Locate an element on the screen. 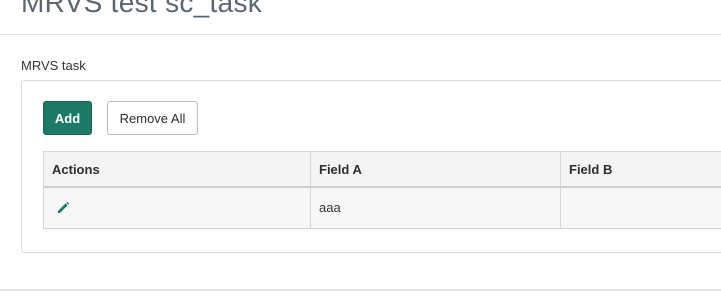  page-title: MRVS test sc_task is located at coordinates (142, 9).